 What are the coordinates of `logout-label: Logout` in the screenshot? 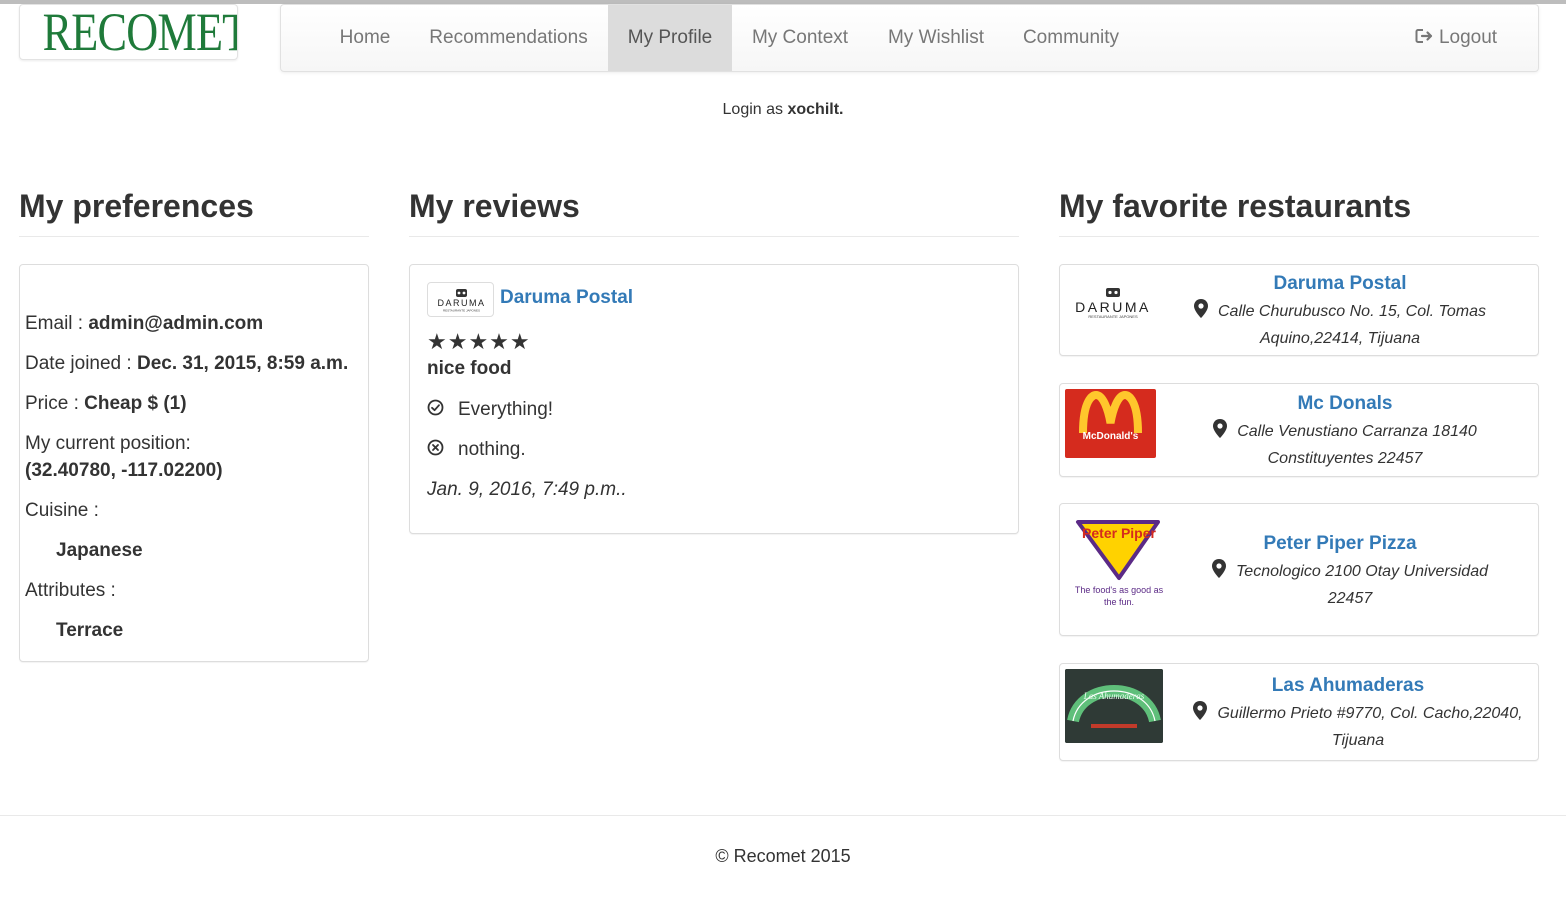 It's located at (1468, 37).